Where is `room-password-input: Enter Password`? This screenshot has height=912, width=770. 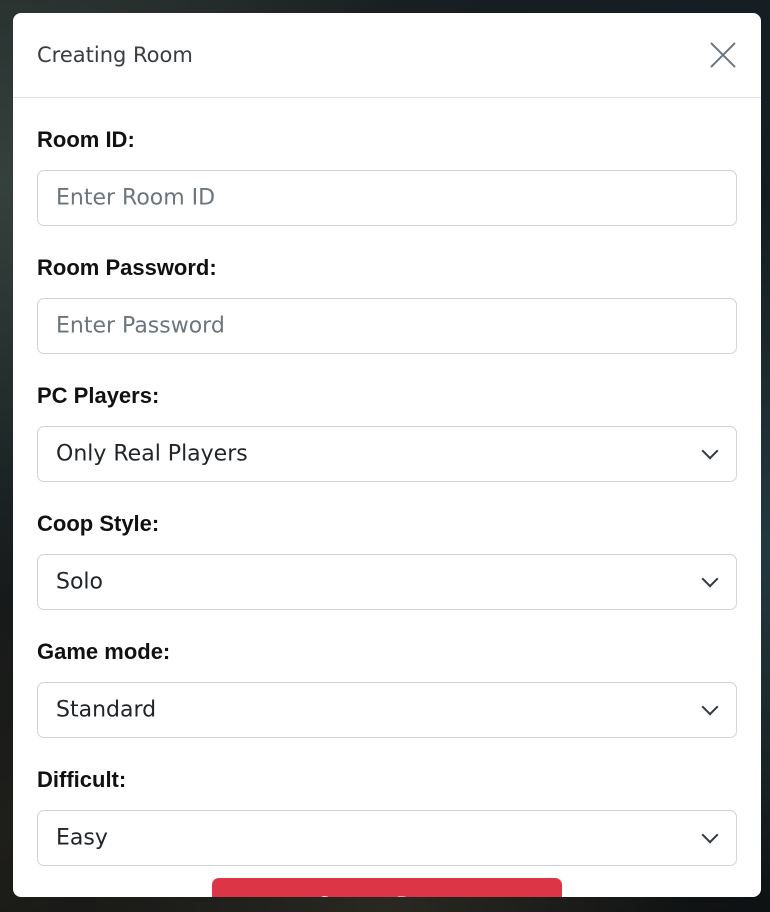
room-password-input: Enter Password is located at coordinates (387, 326).